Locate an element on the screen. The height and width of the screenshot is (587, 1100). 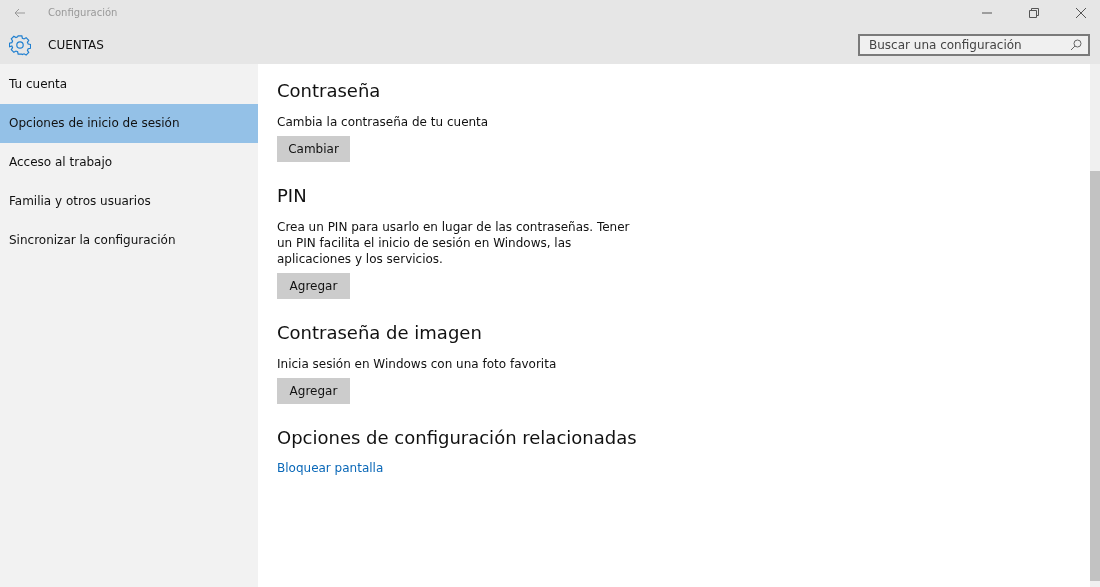
sidebar-item: Acceso al trabajo is located at coordinates (129, 162).